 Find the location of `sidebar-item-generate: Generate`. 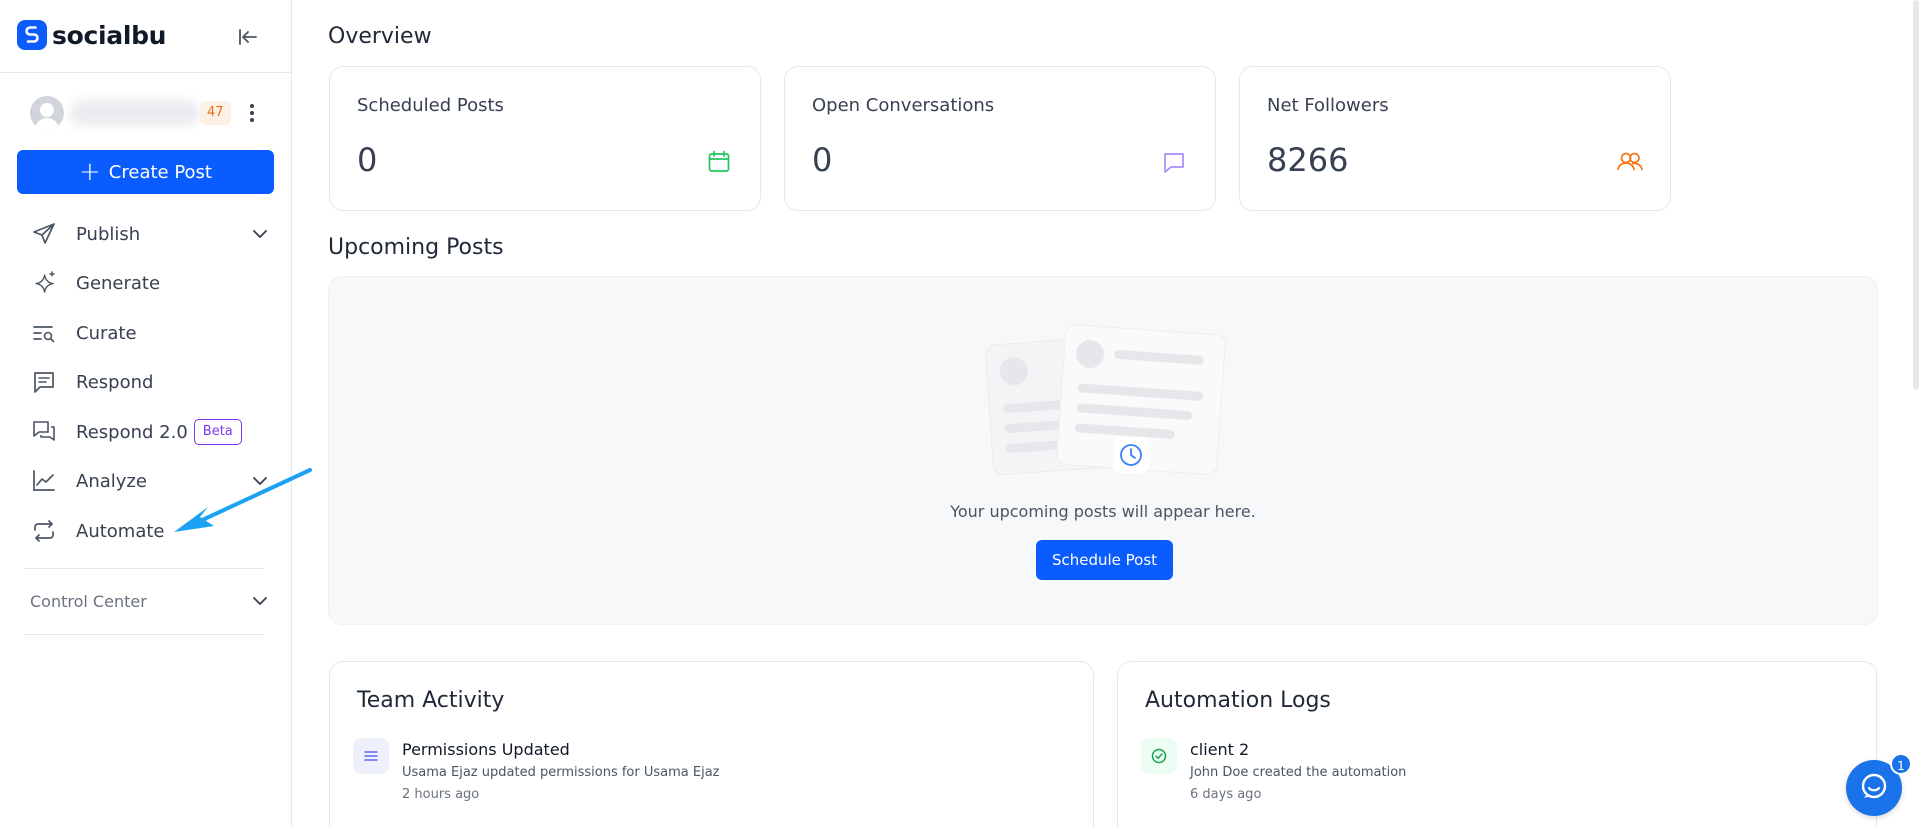

sidebar-item-generate: Generate is located at coordinates (150, 283).